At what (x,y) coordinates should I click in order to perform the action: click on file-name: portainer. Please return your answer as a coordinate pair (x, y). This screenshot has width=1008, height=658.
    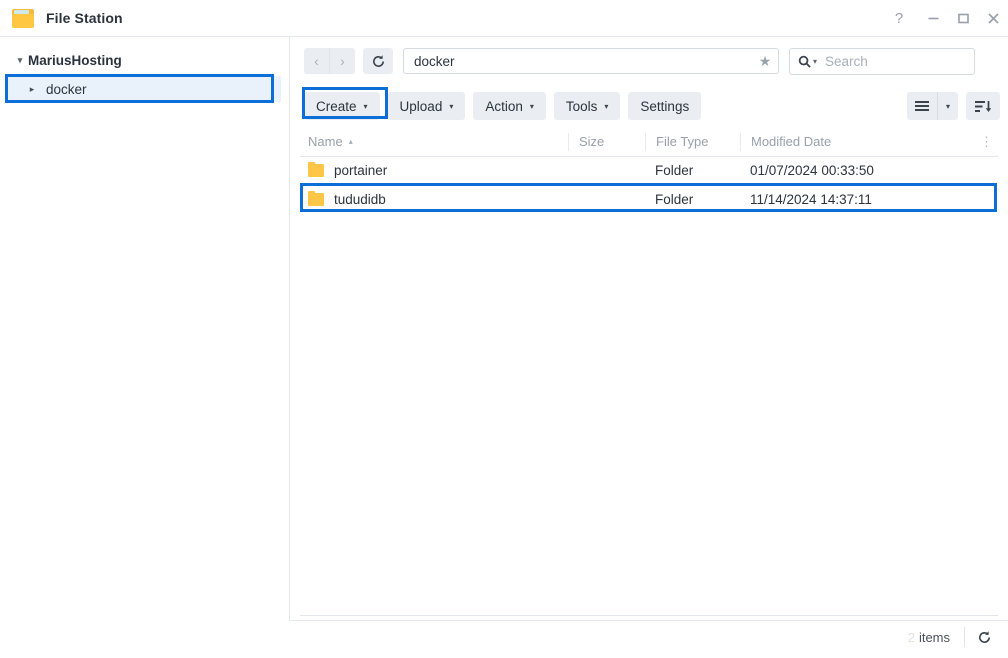
    Looking at the image, I should click on (361, 170).